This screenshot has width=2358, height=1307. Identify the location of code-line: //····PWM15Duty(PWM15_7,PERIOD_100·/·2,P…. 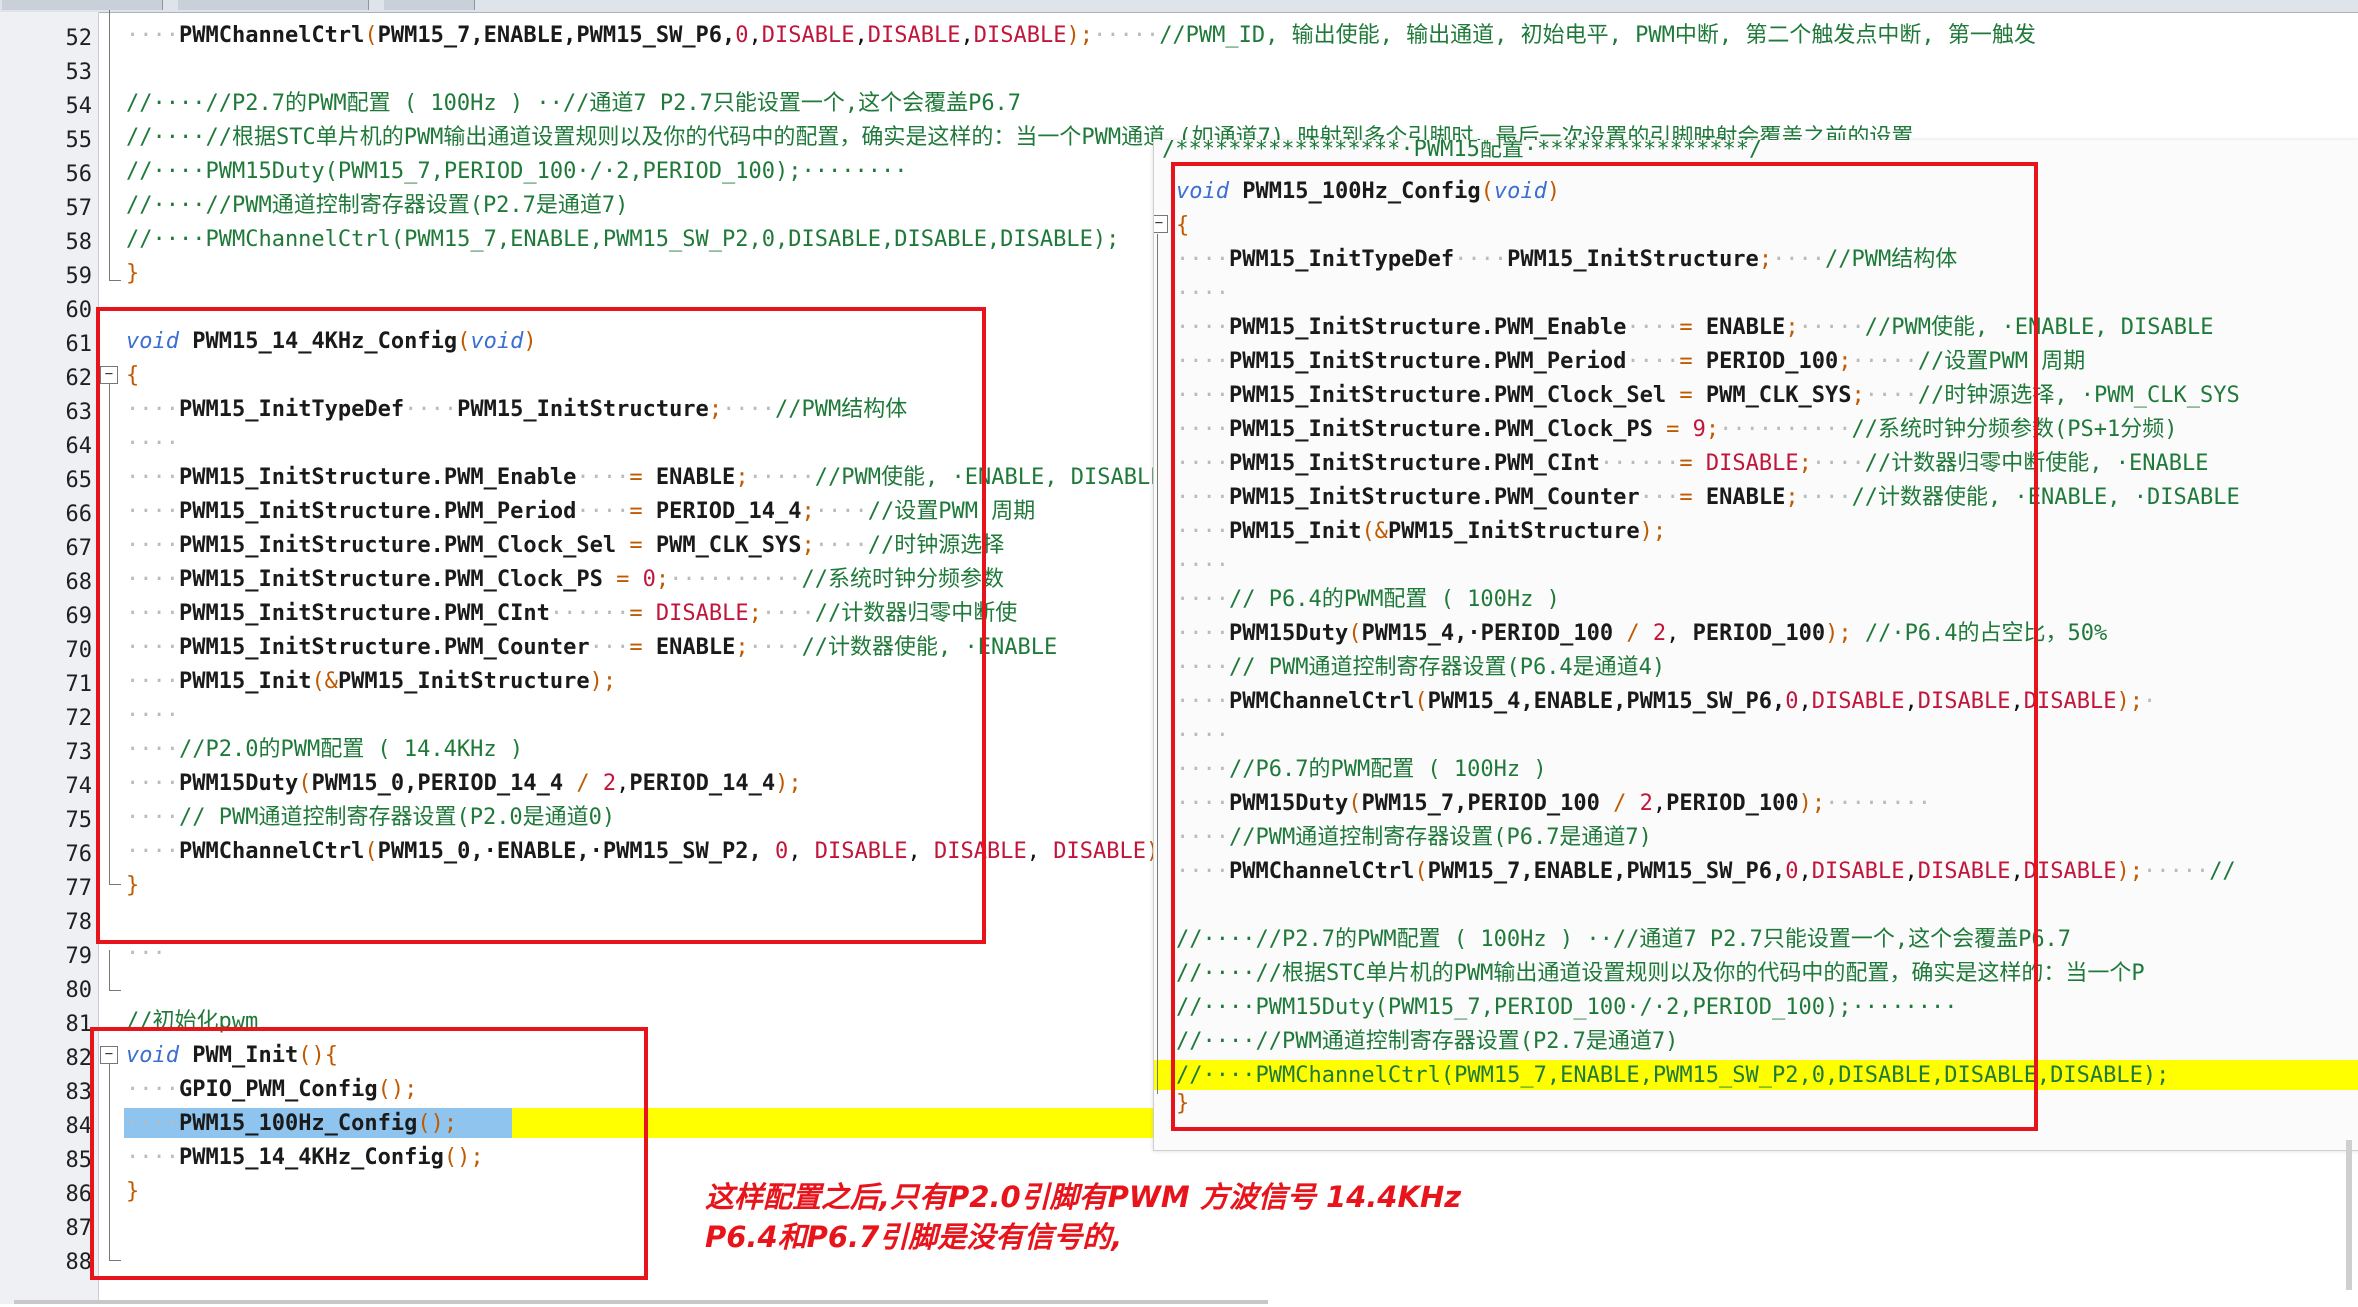
(516, 172).